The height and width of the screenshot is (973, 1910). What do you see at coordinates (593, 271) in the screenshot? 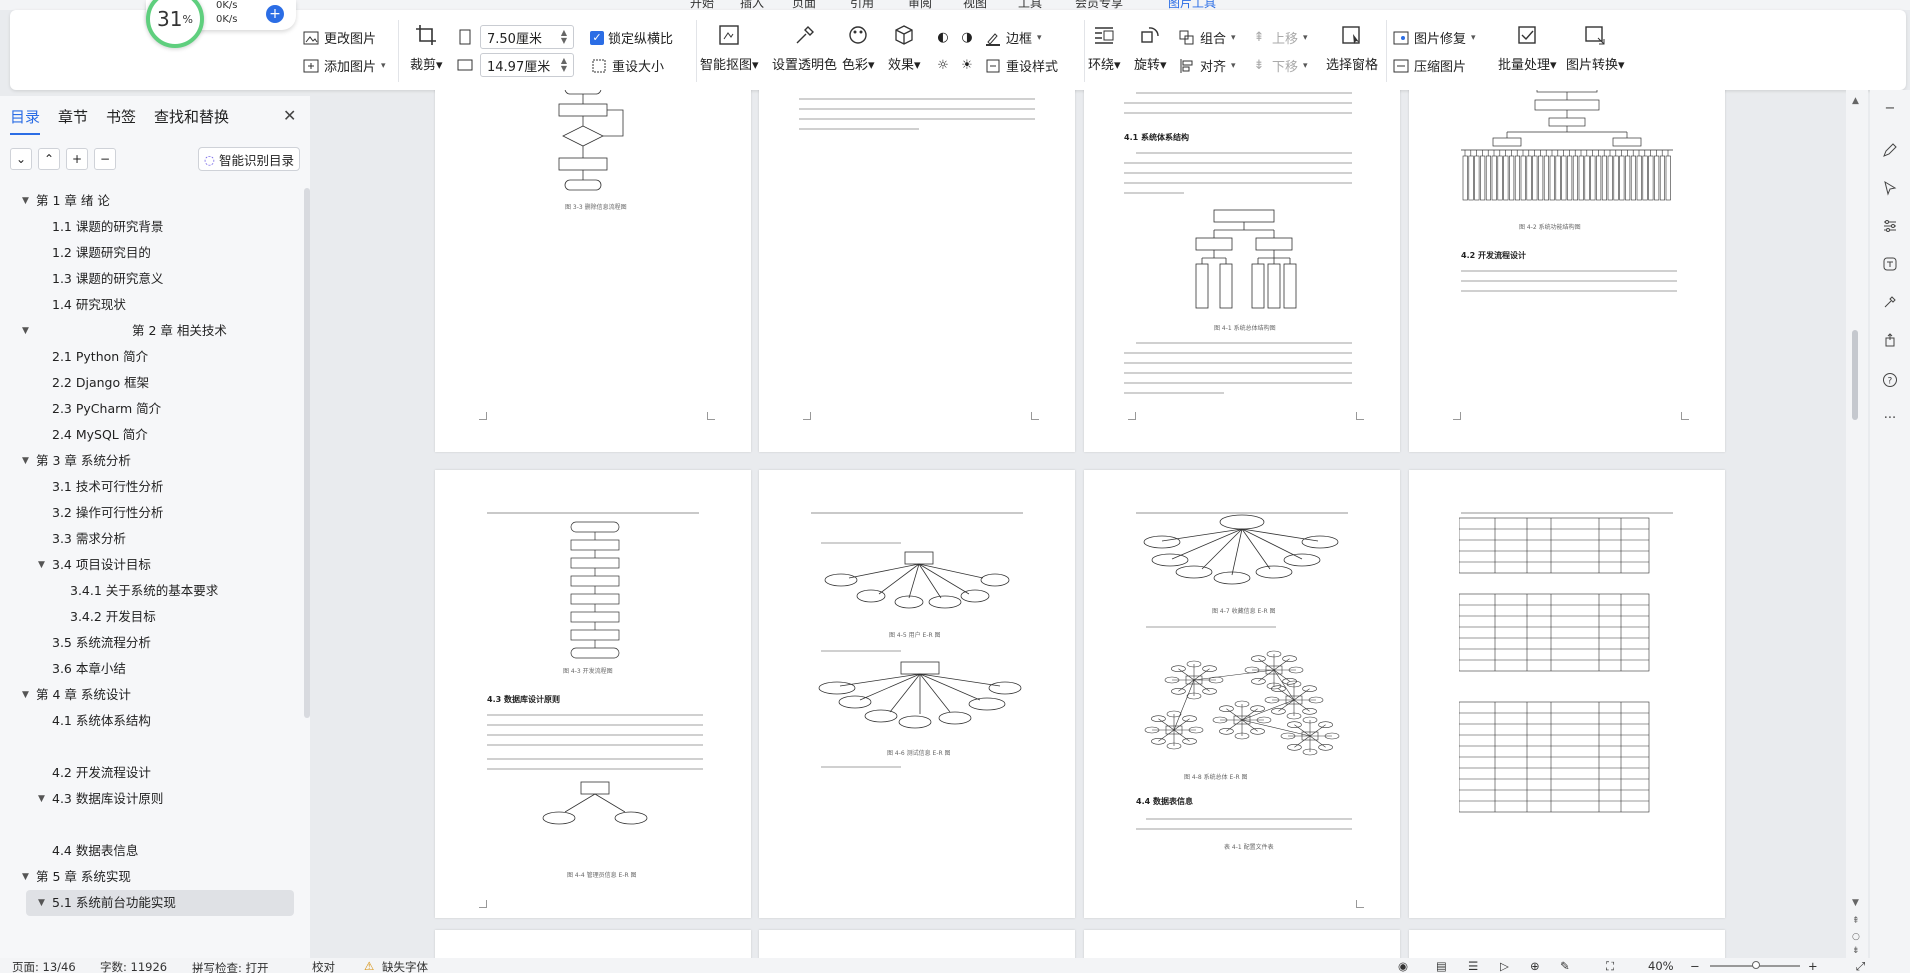
I see `document-page: 图 3-3 删除信息流程图` at bounding box center [593, 271].